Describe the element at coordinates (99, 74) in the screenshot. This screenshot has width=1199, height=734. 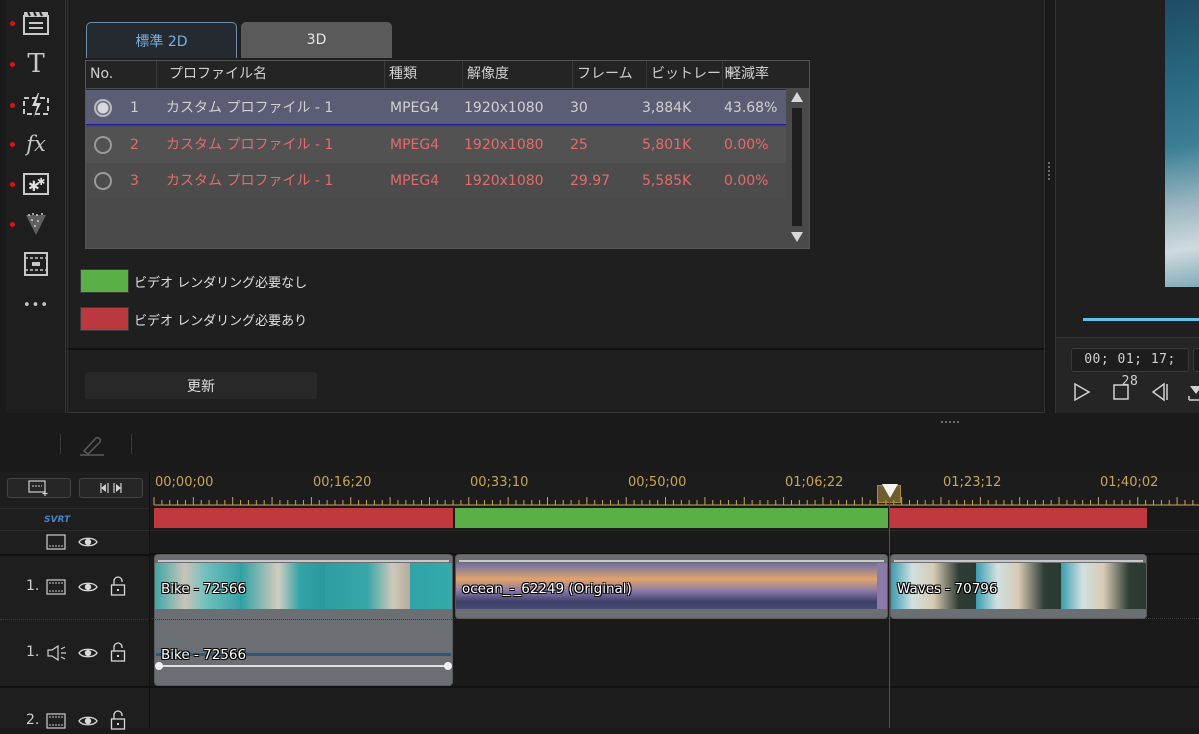
I see `column-header-no: No.` at that location.